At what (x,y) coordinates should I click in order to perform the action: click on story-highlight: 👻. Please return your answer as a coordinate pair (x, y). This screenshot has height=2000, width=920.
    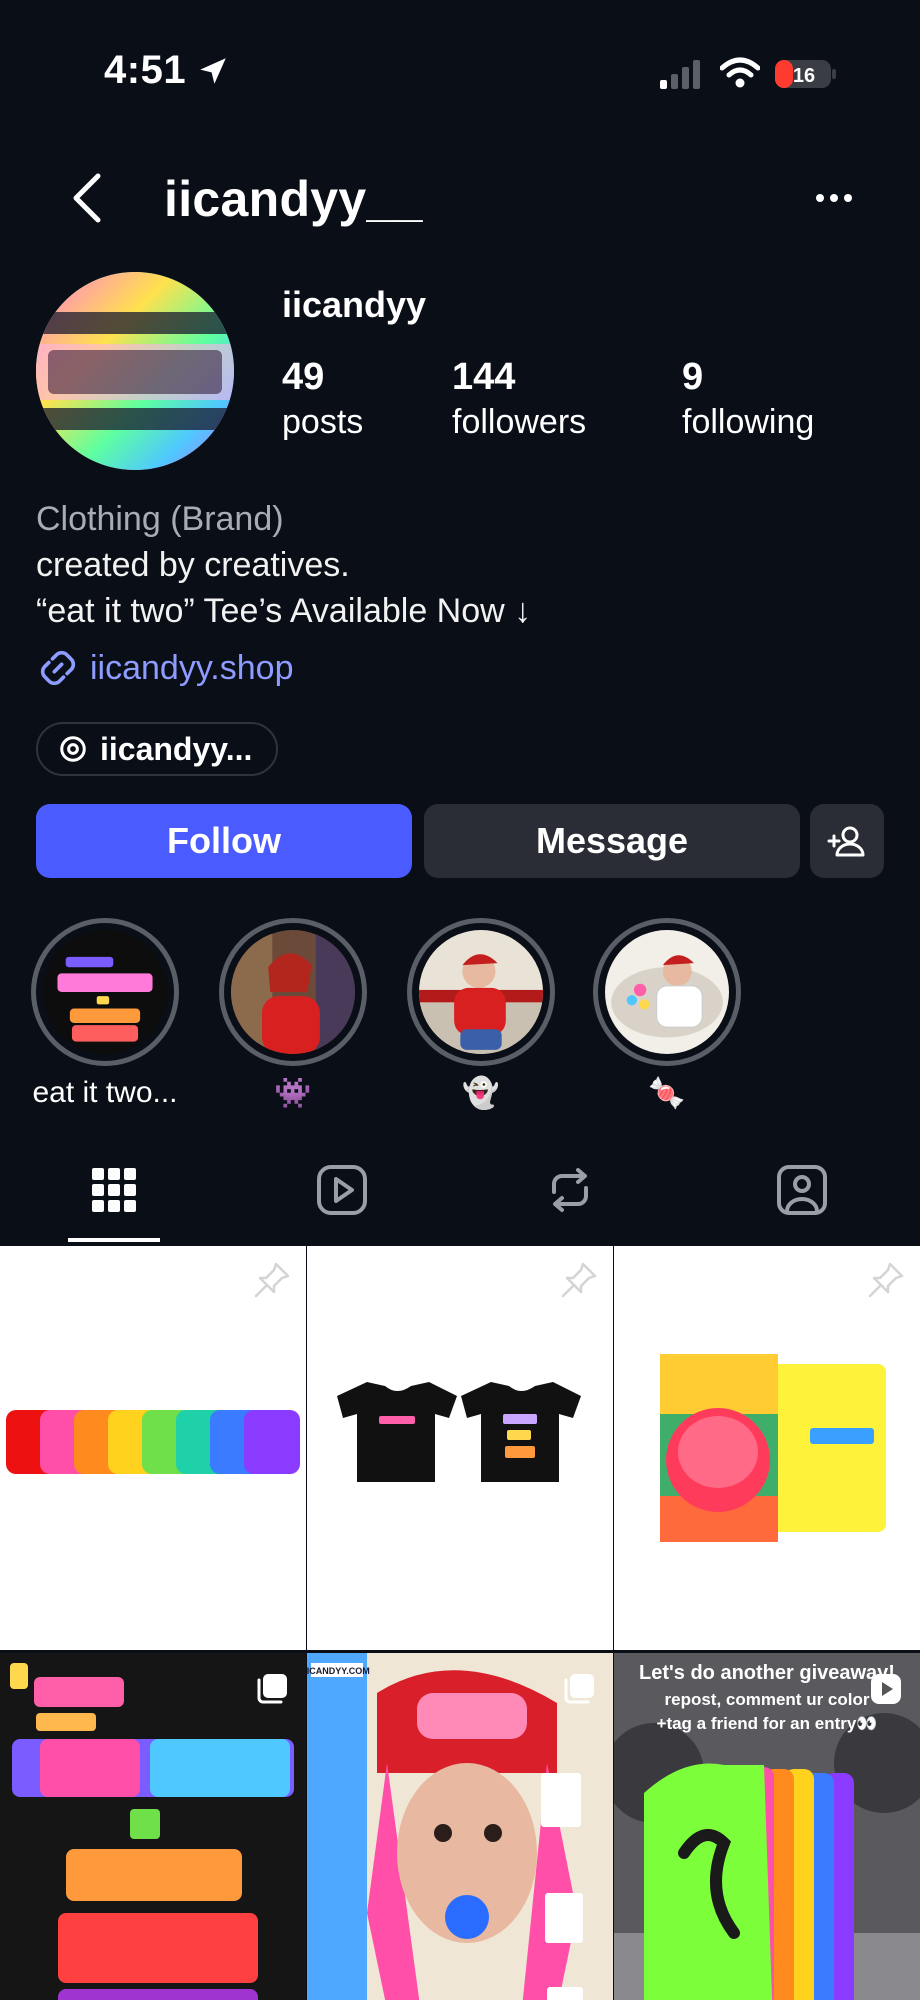
    Looking at the image, I should click on (481, 1014).